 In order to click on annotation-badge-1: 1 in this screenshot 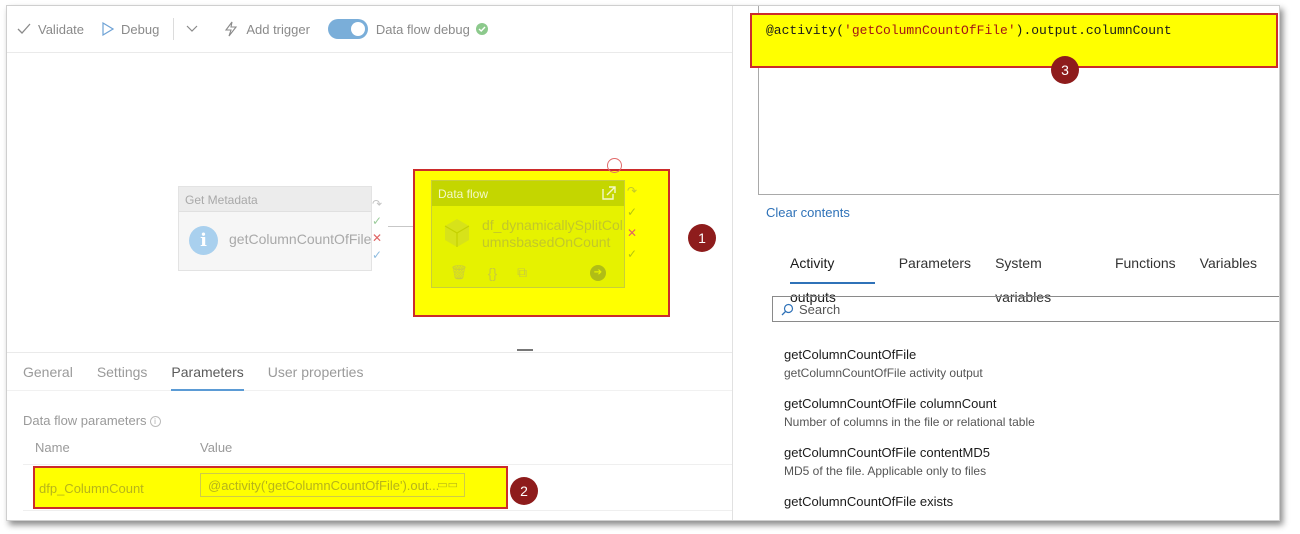, I will do `click(702, 238)`.